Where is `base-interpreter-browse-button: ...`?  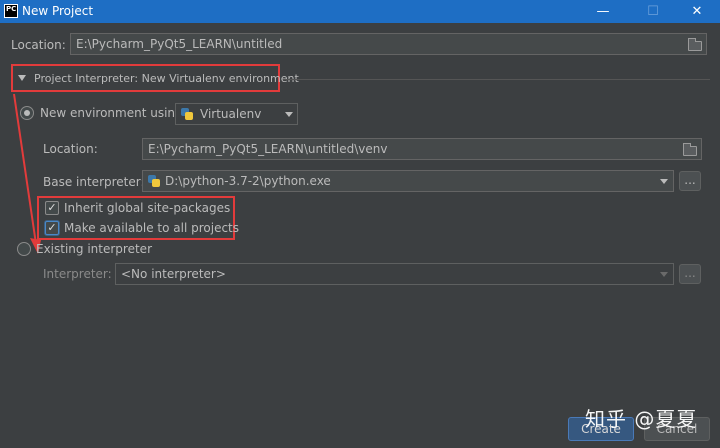 base-interpreter-browse-button: ... is located at coordinates (690, 181).